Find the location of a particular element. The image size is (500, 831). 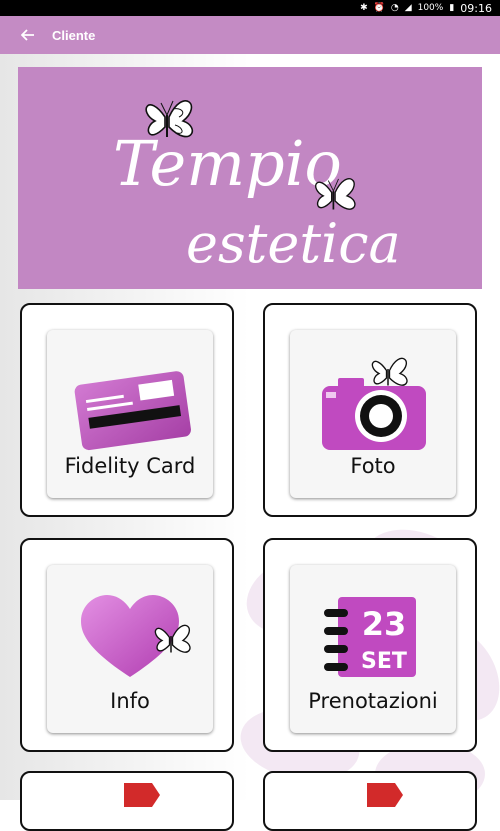

status-bar: ✱ ⏰ ◔ ◢ 100% ▮ 09:16 is located at coordinates (250, 8).